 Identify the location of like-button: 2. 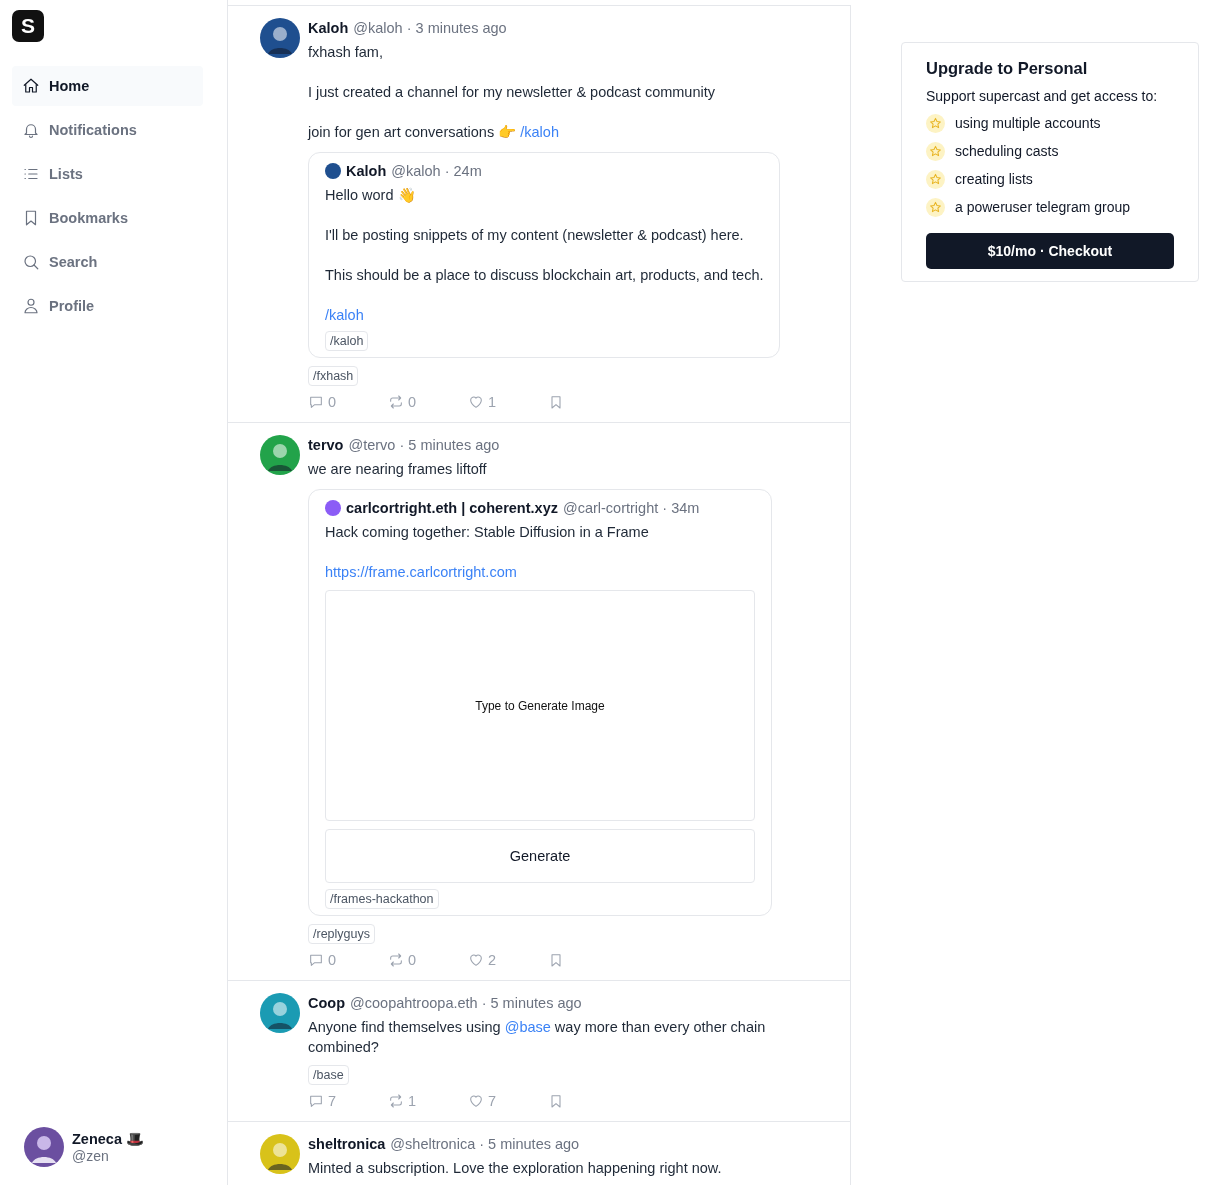
(508, 960).